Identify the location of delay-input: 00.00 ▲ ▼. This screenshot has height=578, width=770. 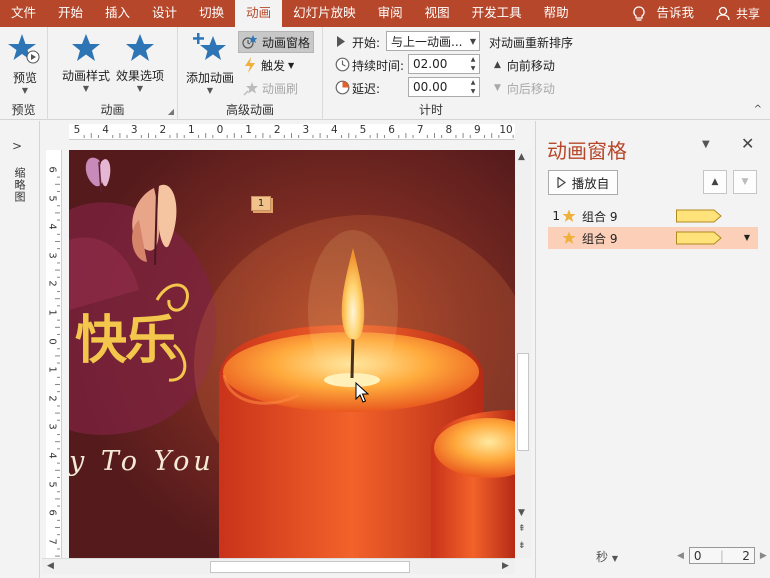
(444, 87).